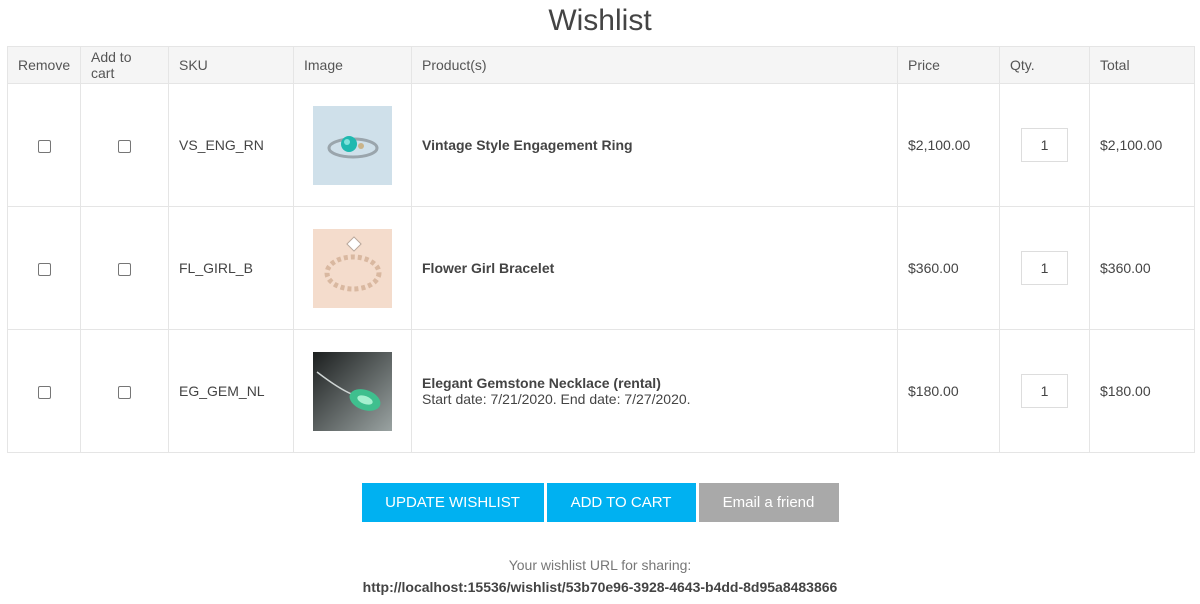  Describe the element at coordinates (1125, 268) in the screenshot. I see `total-cell: $360.00` at that location.